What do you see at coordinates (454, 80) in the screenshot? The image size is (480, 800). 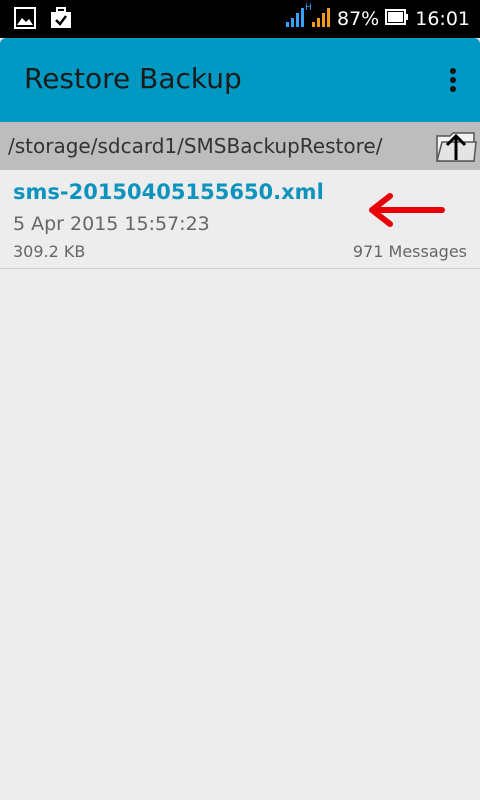 I see `more-vert-icon` at bounding box center [454, 80].